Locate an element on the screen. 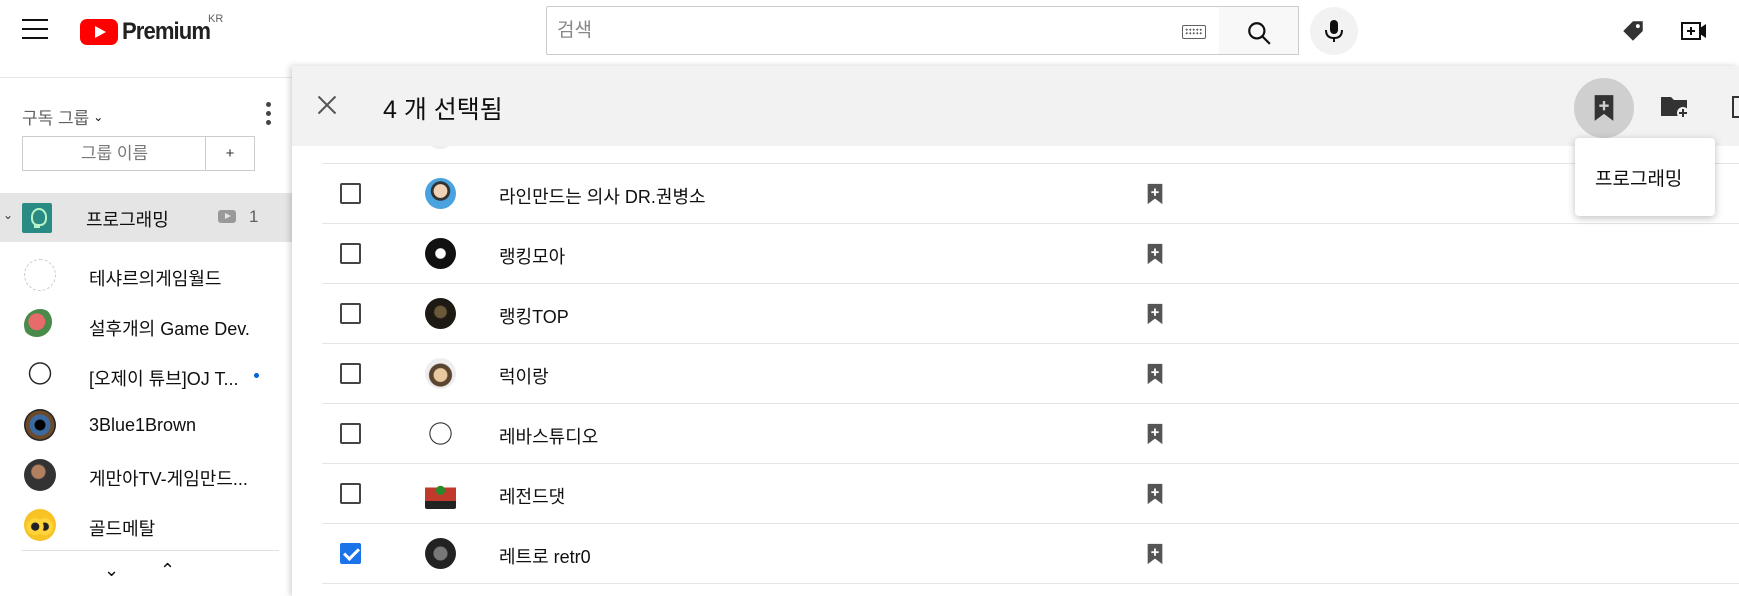  channel-name: 레바스튜디오 is located at coordinates (549, 437).